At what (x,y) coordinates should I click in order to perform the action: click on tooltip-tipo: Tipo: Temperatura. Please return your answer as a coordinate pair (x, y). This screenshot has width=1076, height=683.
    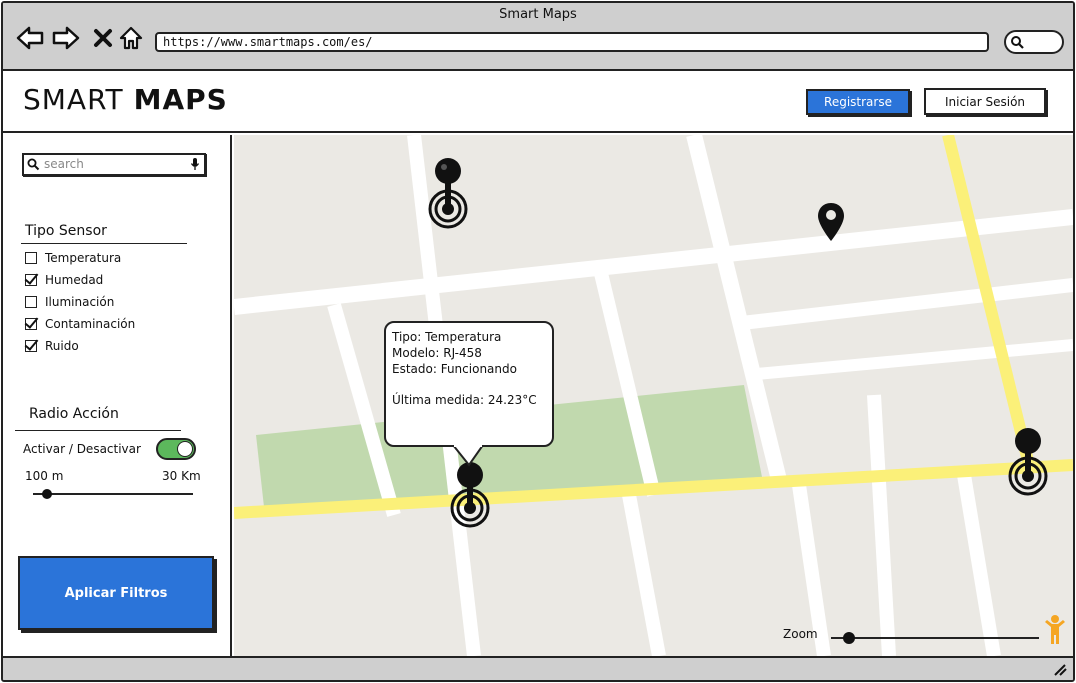
    Looking at the image, I should click on (447, 337).